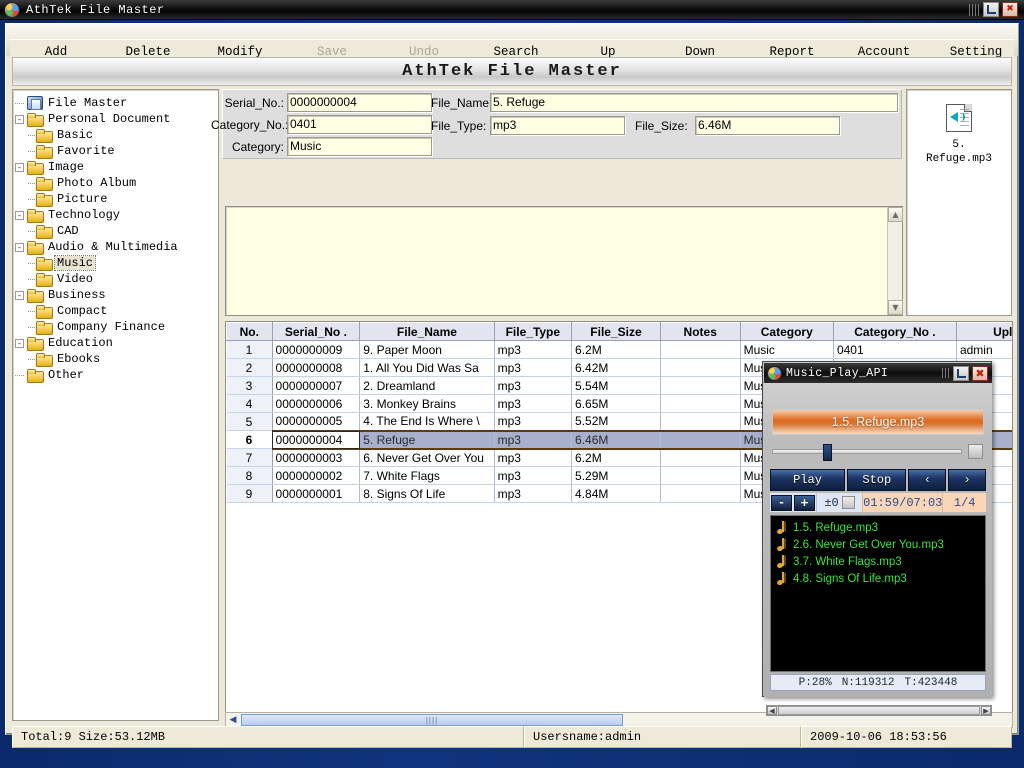 This screenshot has width=1024, height=768. What do you see at coordinates (700, 331) in the screenshot?
I see `column-header-notes: Notes` at bounding box center [700, 331].